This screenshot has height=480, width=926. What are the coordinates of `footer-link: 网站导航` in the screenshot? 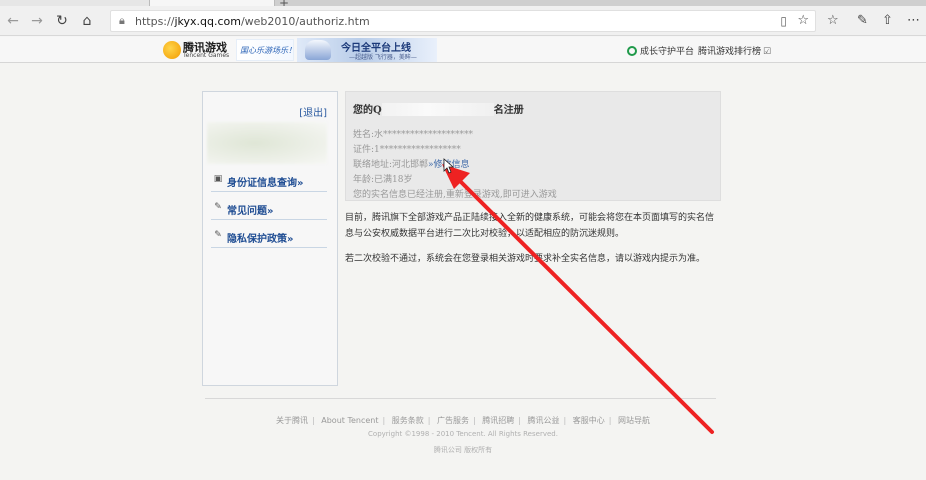 It's located at (634, 420).